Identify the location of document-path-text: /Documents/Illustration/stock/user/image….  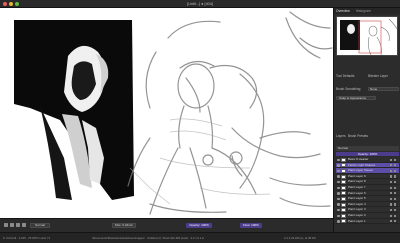
(148, 238).